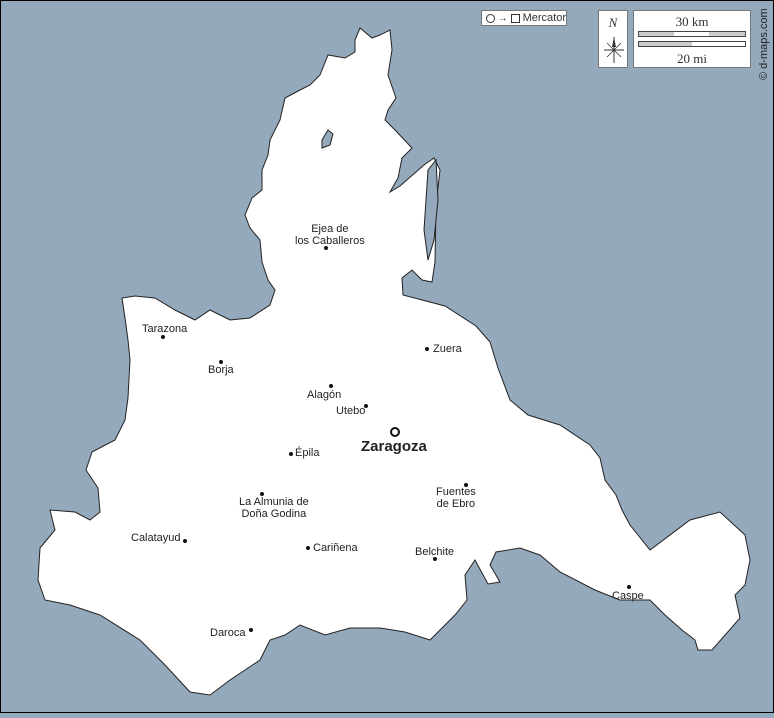  Describe the element at coordinates (427, 349) in the screenshot. I see `city-dot-zuera` at that location.